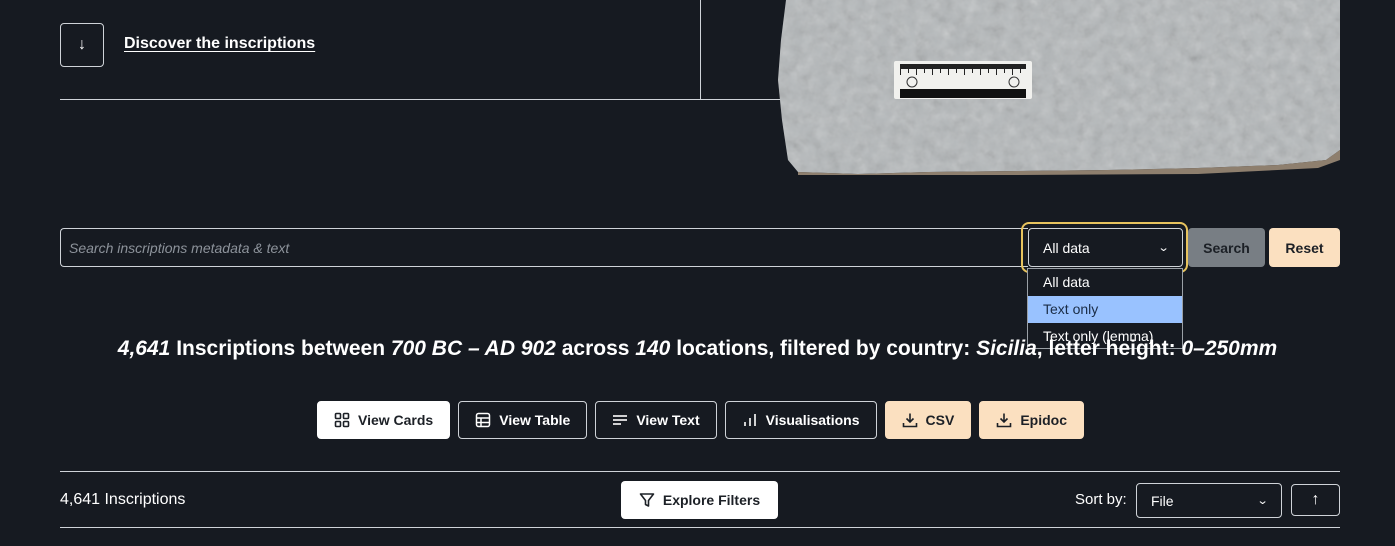 This screenshot has width=1395, height=546. What do you see at coordinates (700, 471) in the screenshot?
I see `toolbar-divider-top` at bounding box center [700, 471].